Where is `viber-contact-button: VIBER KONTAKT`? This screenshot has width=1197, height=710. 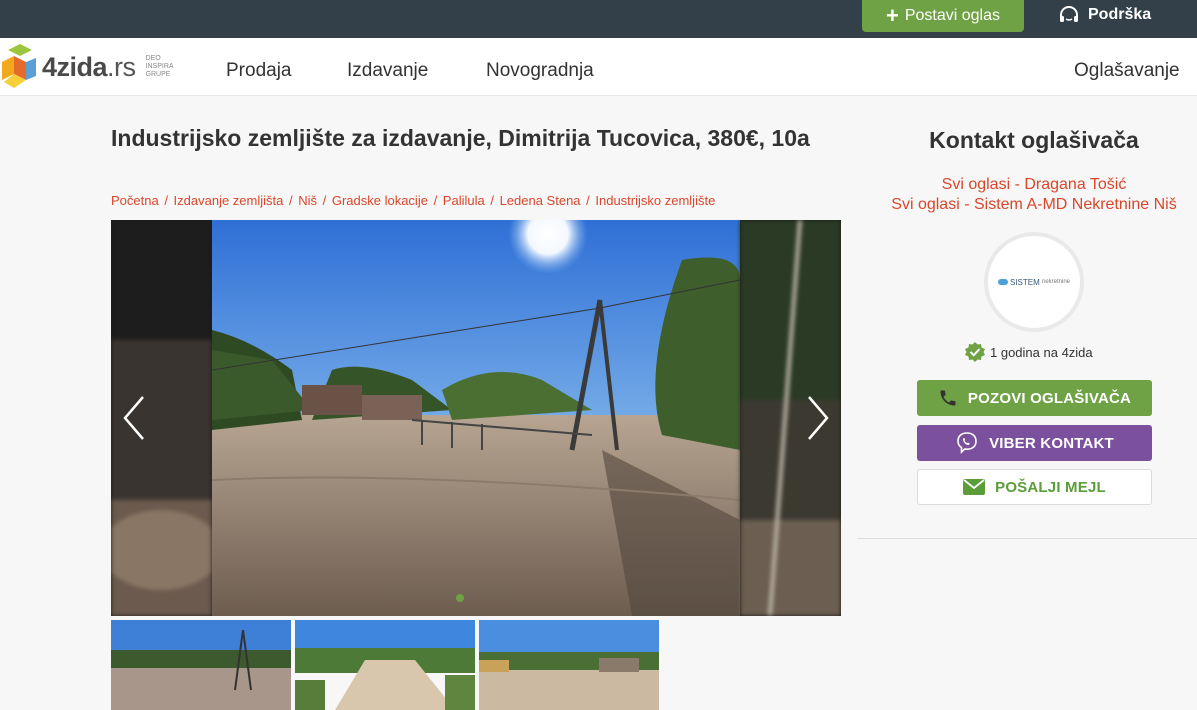 viber-contact-button: VIBER KONTAKT is located at coordinates (1034, 443).